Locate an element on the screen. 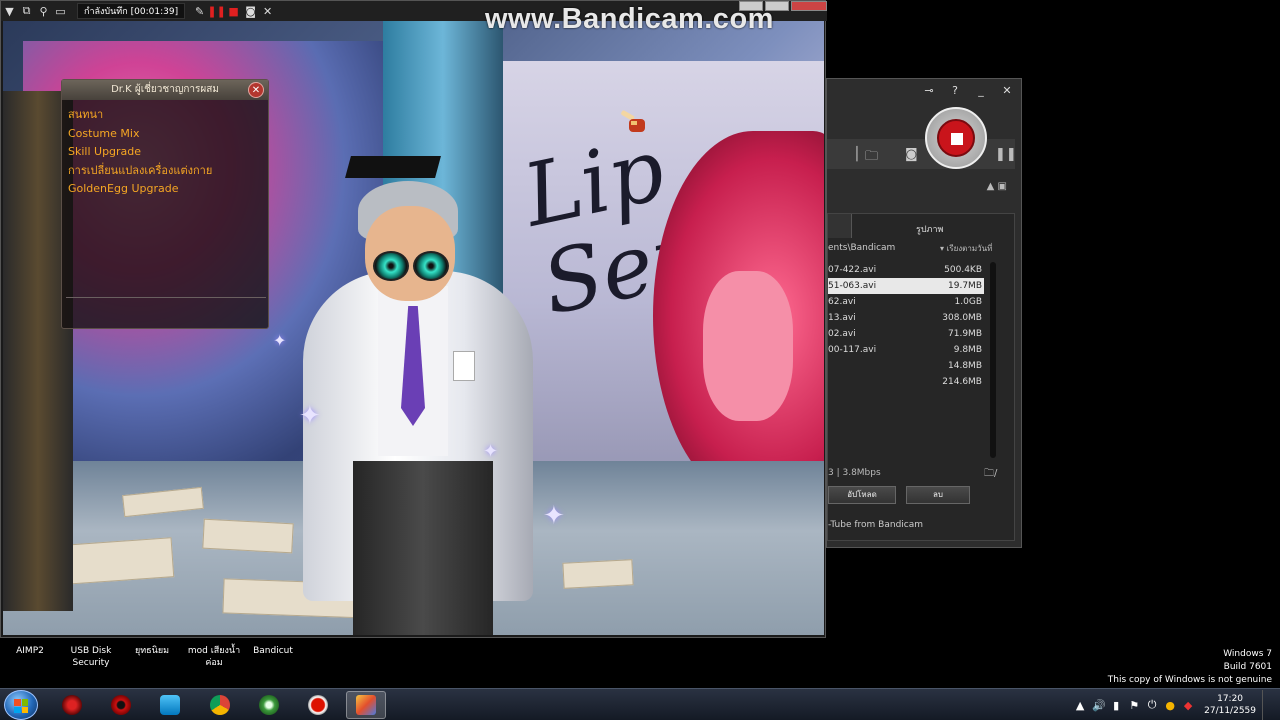  npc-dialog-close-button: ✕ is located at coordinates (256, 90).